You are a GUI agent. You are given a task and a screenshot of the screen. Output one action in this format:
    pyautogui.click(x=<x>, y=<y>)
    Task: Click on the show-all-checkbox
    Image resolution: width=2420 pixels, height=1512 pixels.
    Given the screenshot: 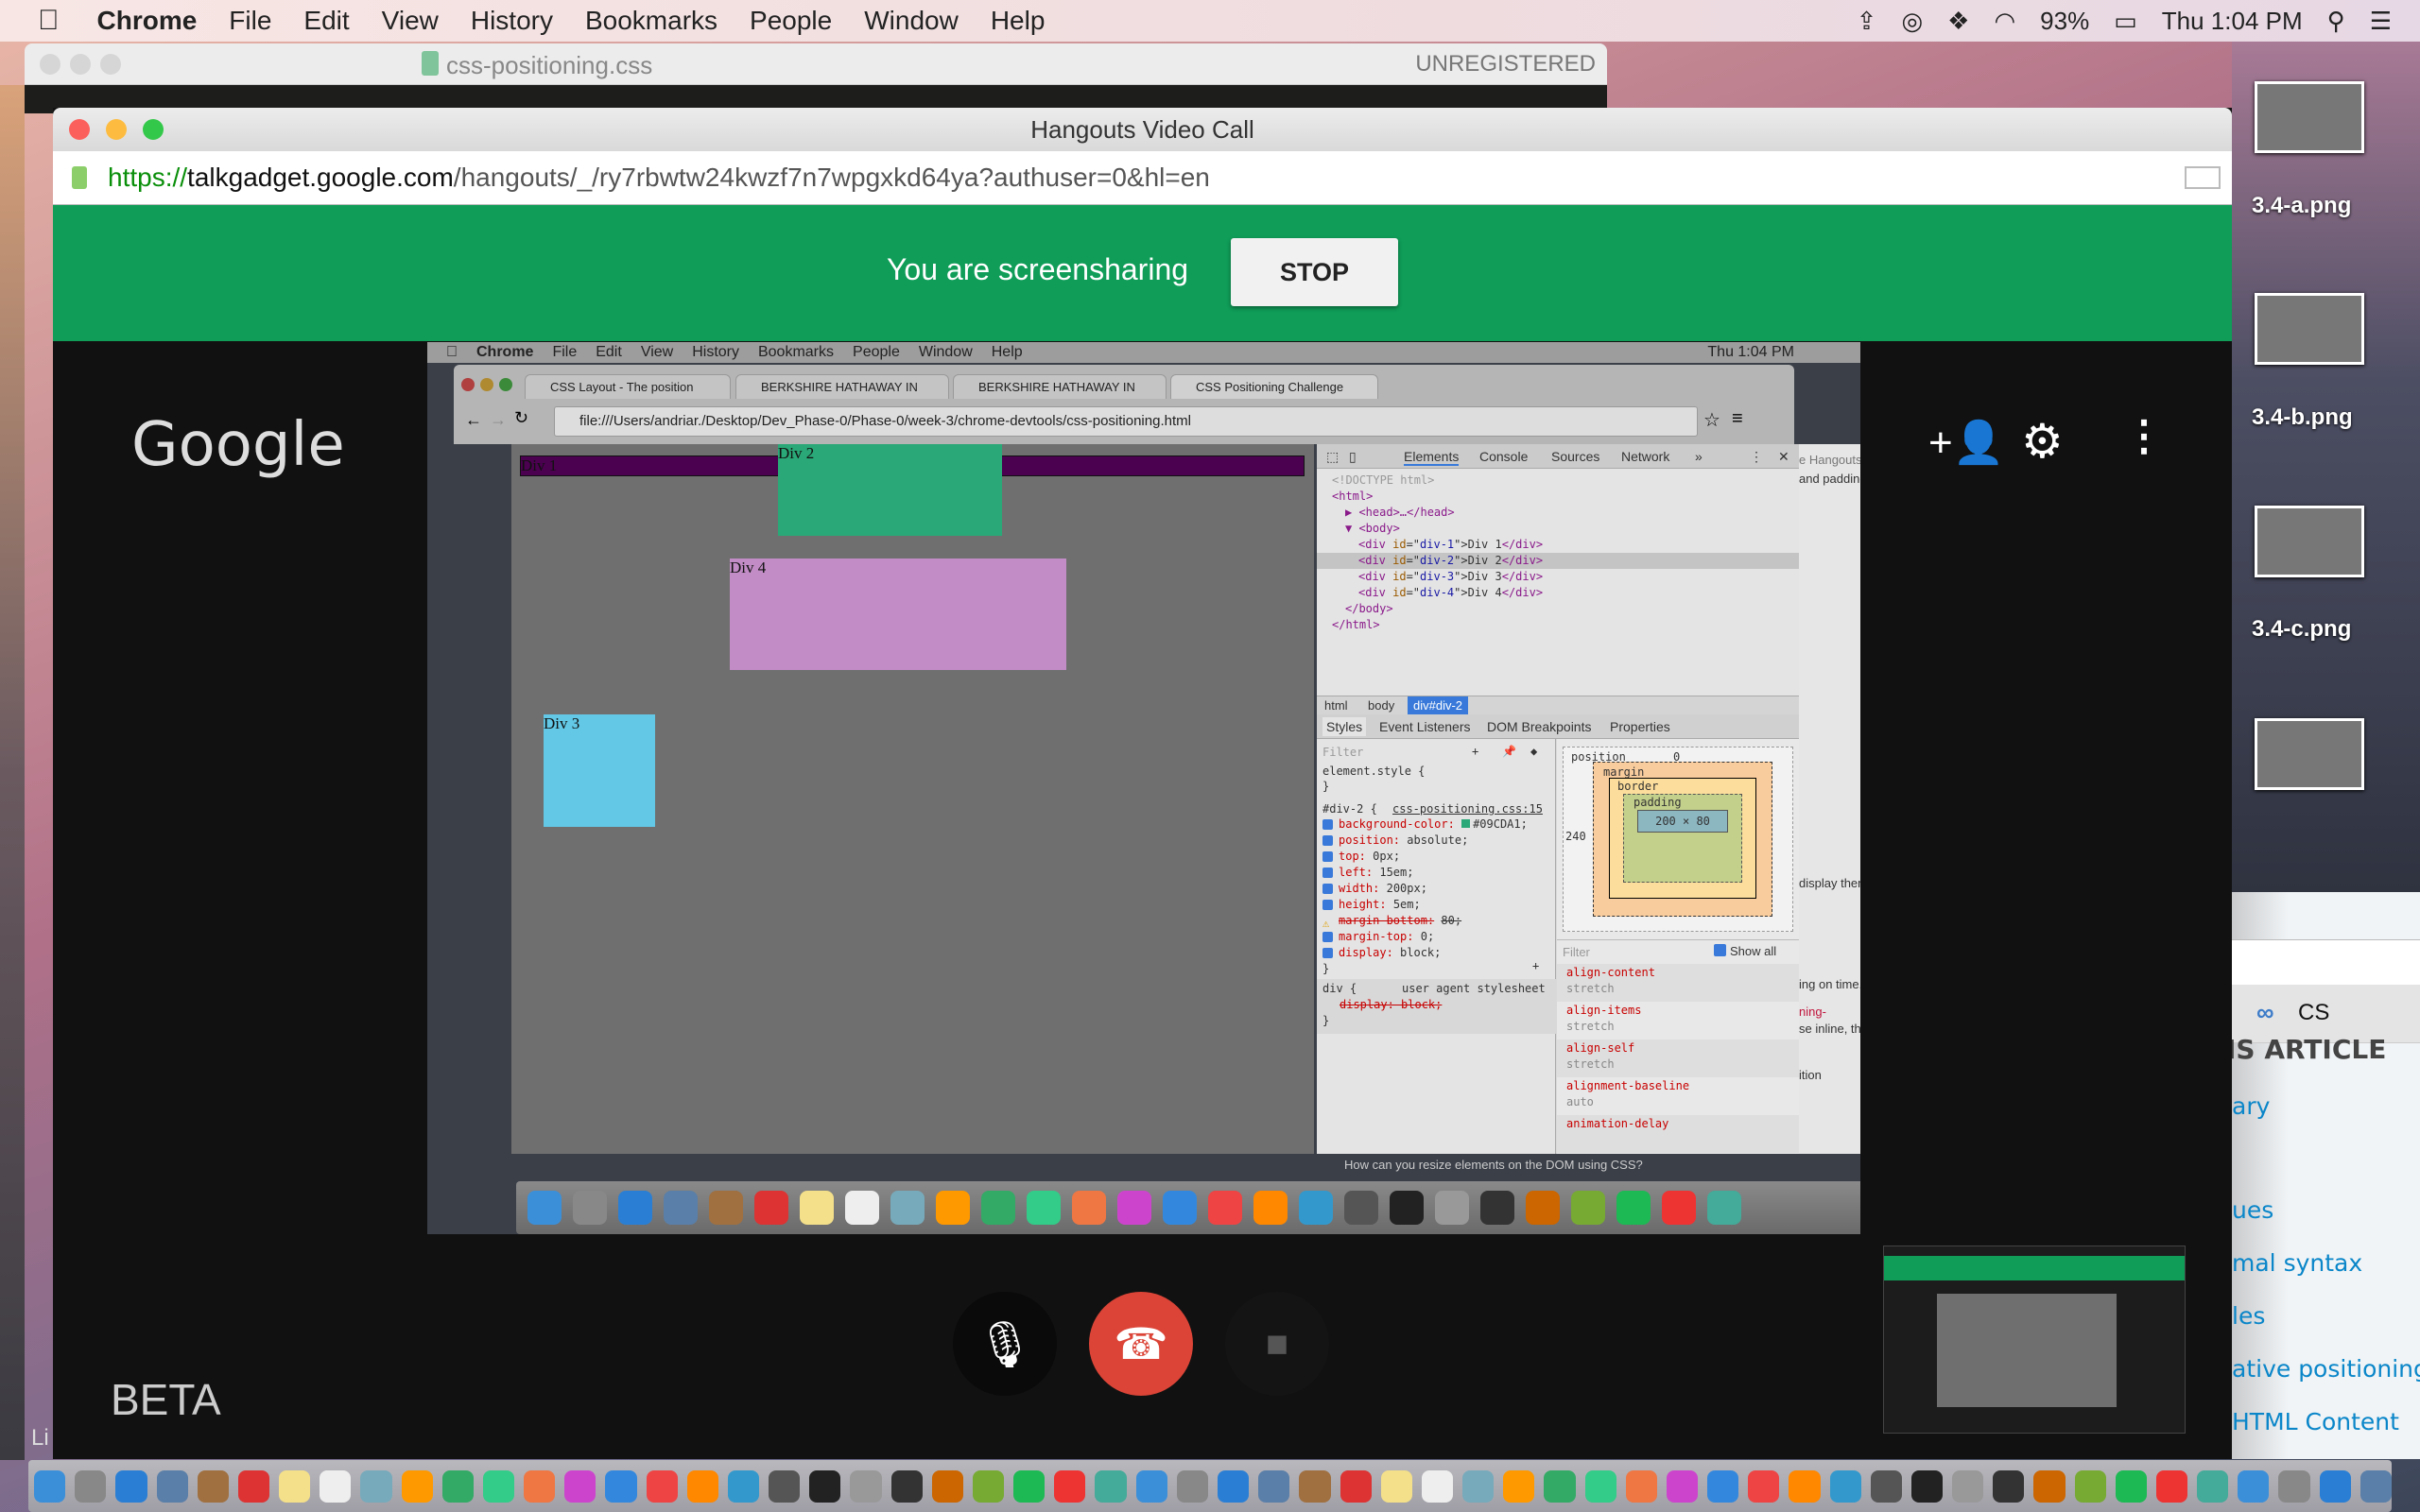 What is the action you would take?
    pyautogui.click(x=1720, y=950)
    